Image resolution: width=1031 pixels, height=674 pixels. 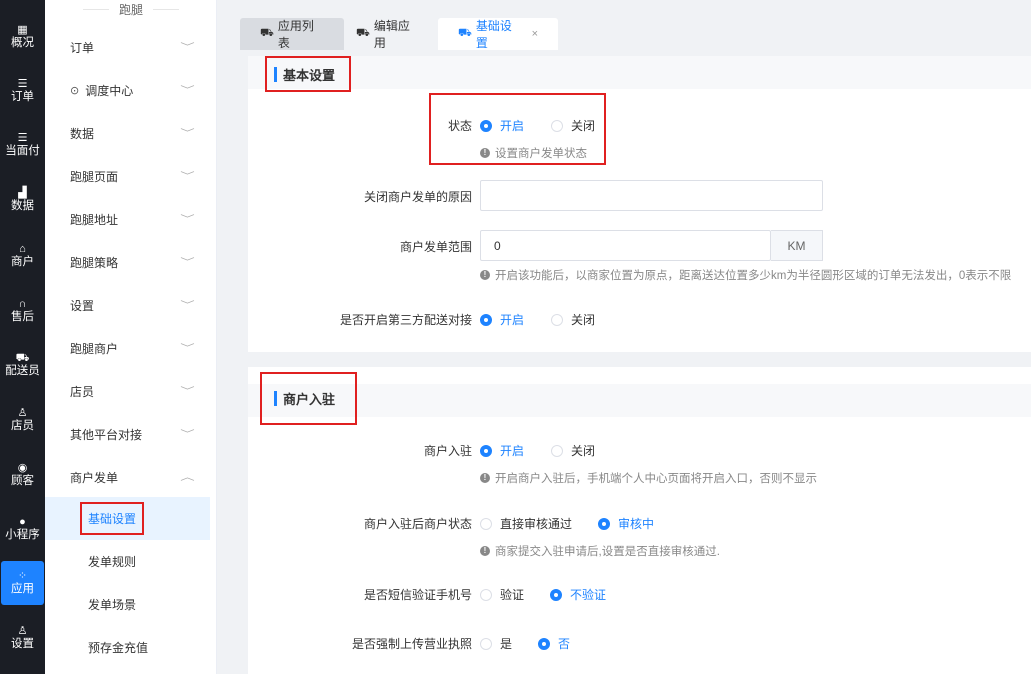 I want to click on rail-item-face-pay: ☰ 当面付, so click(x=22, y=145).